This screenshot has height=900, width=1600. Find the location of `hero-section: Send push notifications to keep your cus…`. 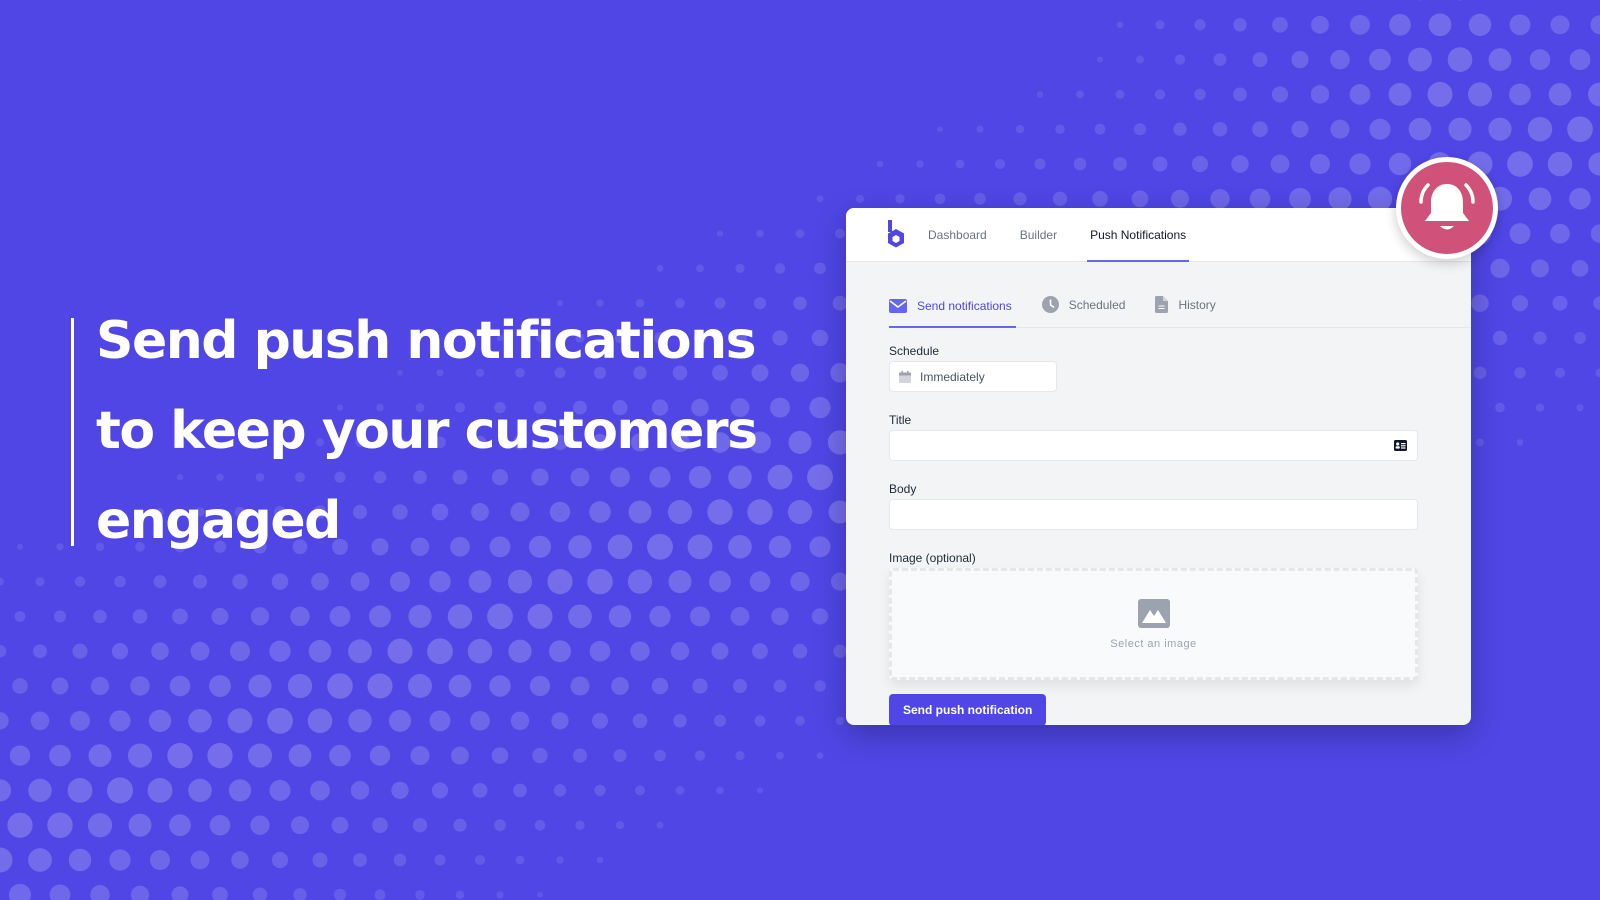

hero-section: Send push notifications to keep your cus… is located at coordinates (443, 431).